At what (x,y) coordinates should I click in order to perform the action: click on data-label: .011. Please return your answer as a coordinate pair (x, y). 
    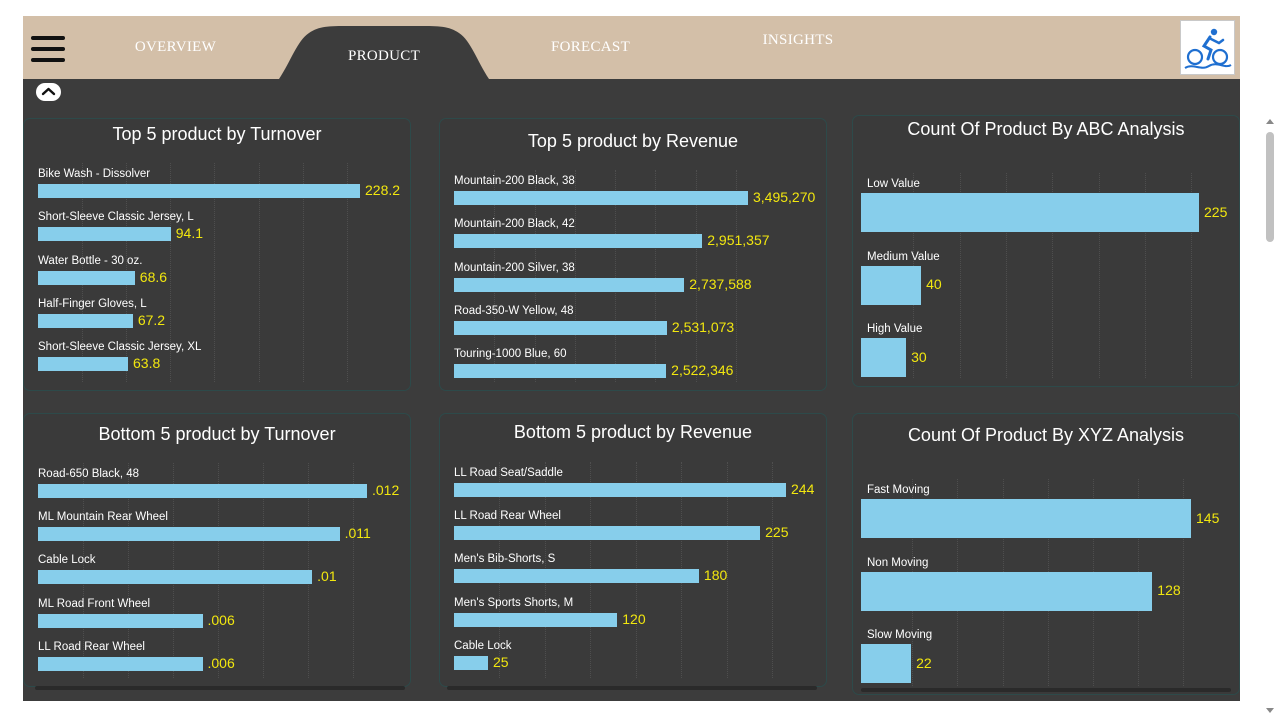
    Looking at the image, I should click on (357, 533).